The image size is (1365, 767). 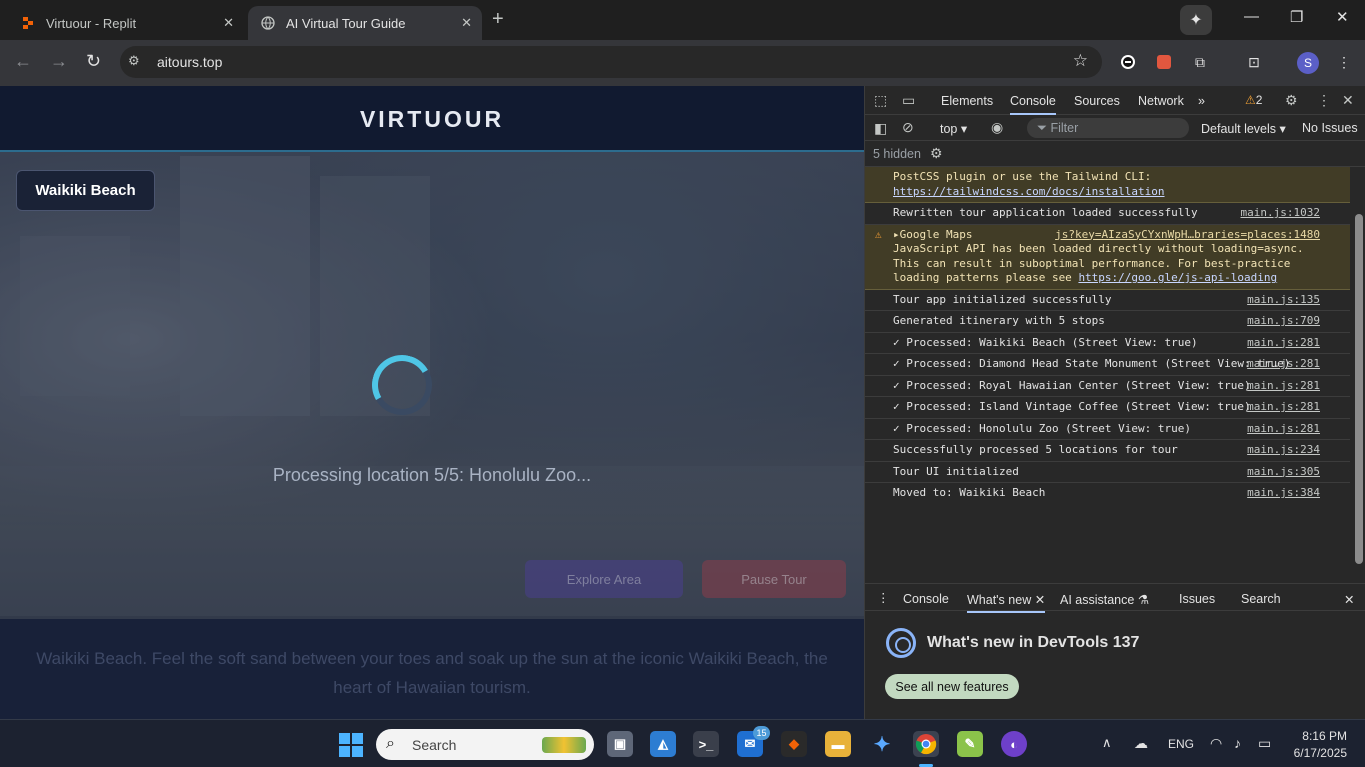 What do you see at coordinates (774, 579) in the screenshot?
I see `pause-tour-button: Pause Tour` at bounding box center [774, 579].